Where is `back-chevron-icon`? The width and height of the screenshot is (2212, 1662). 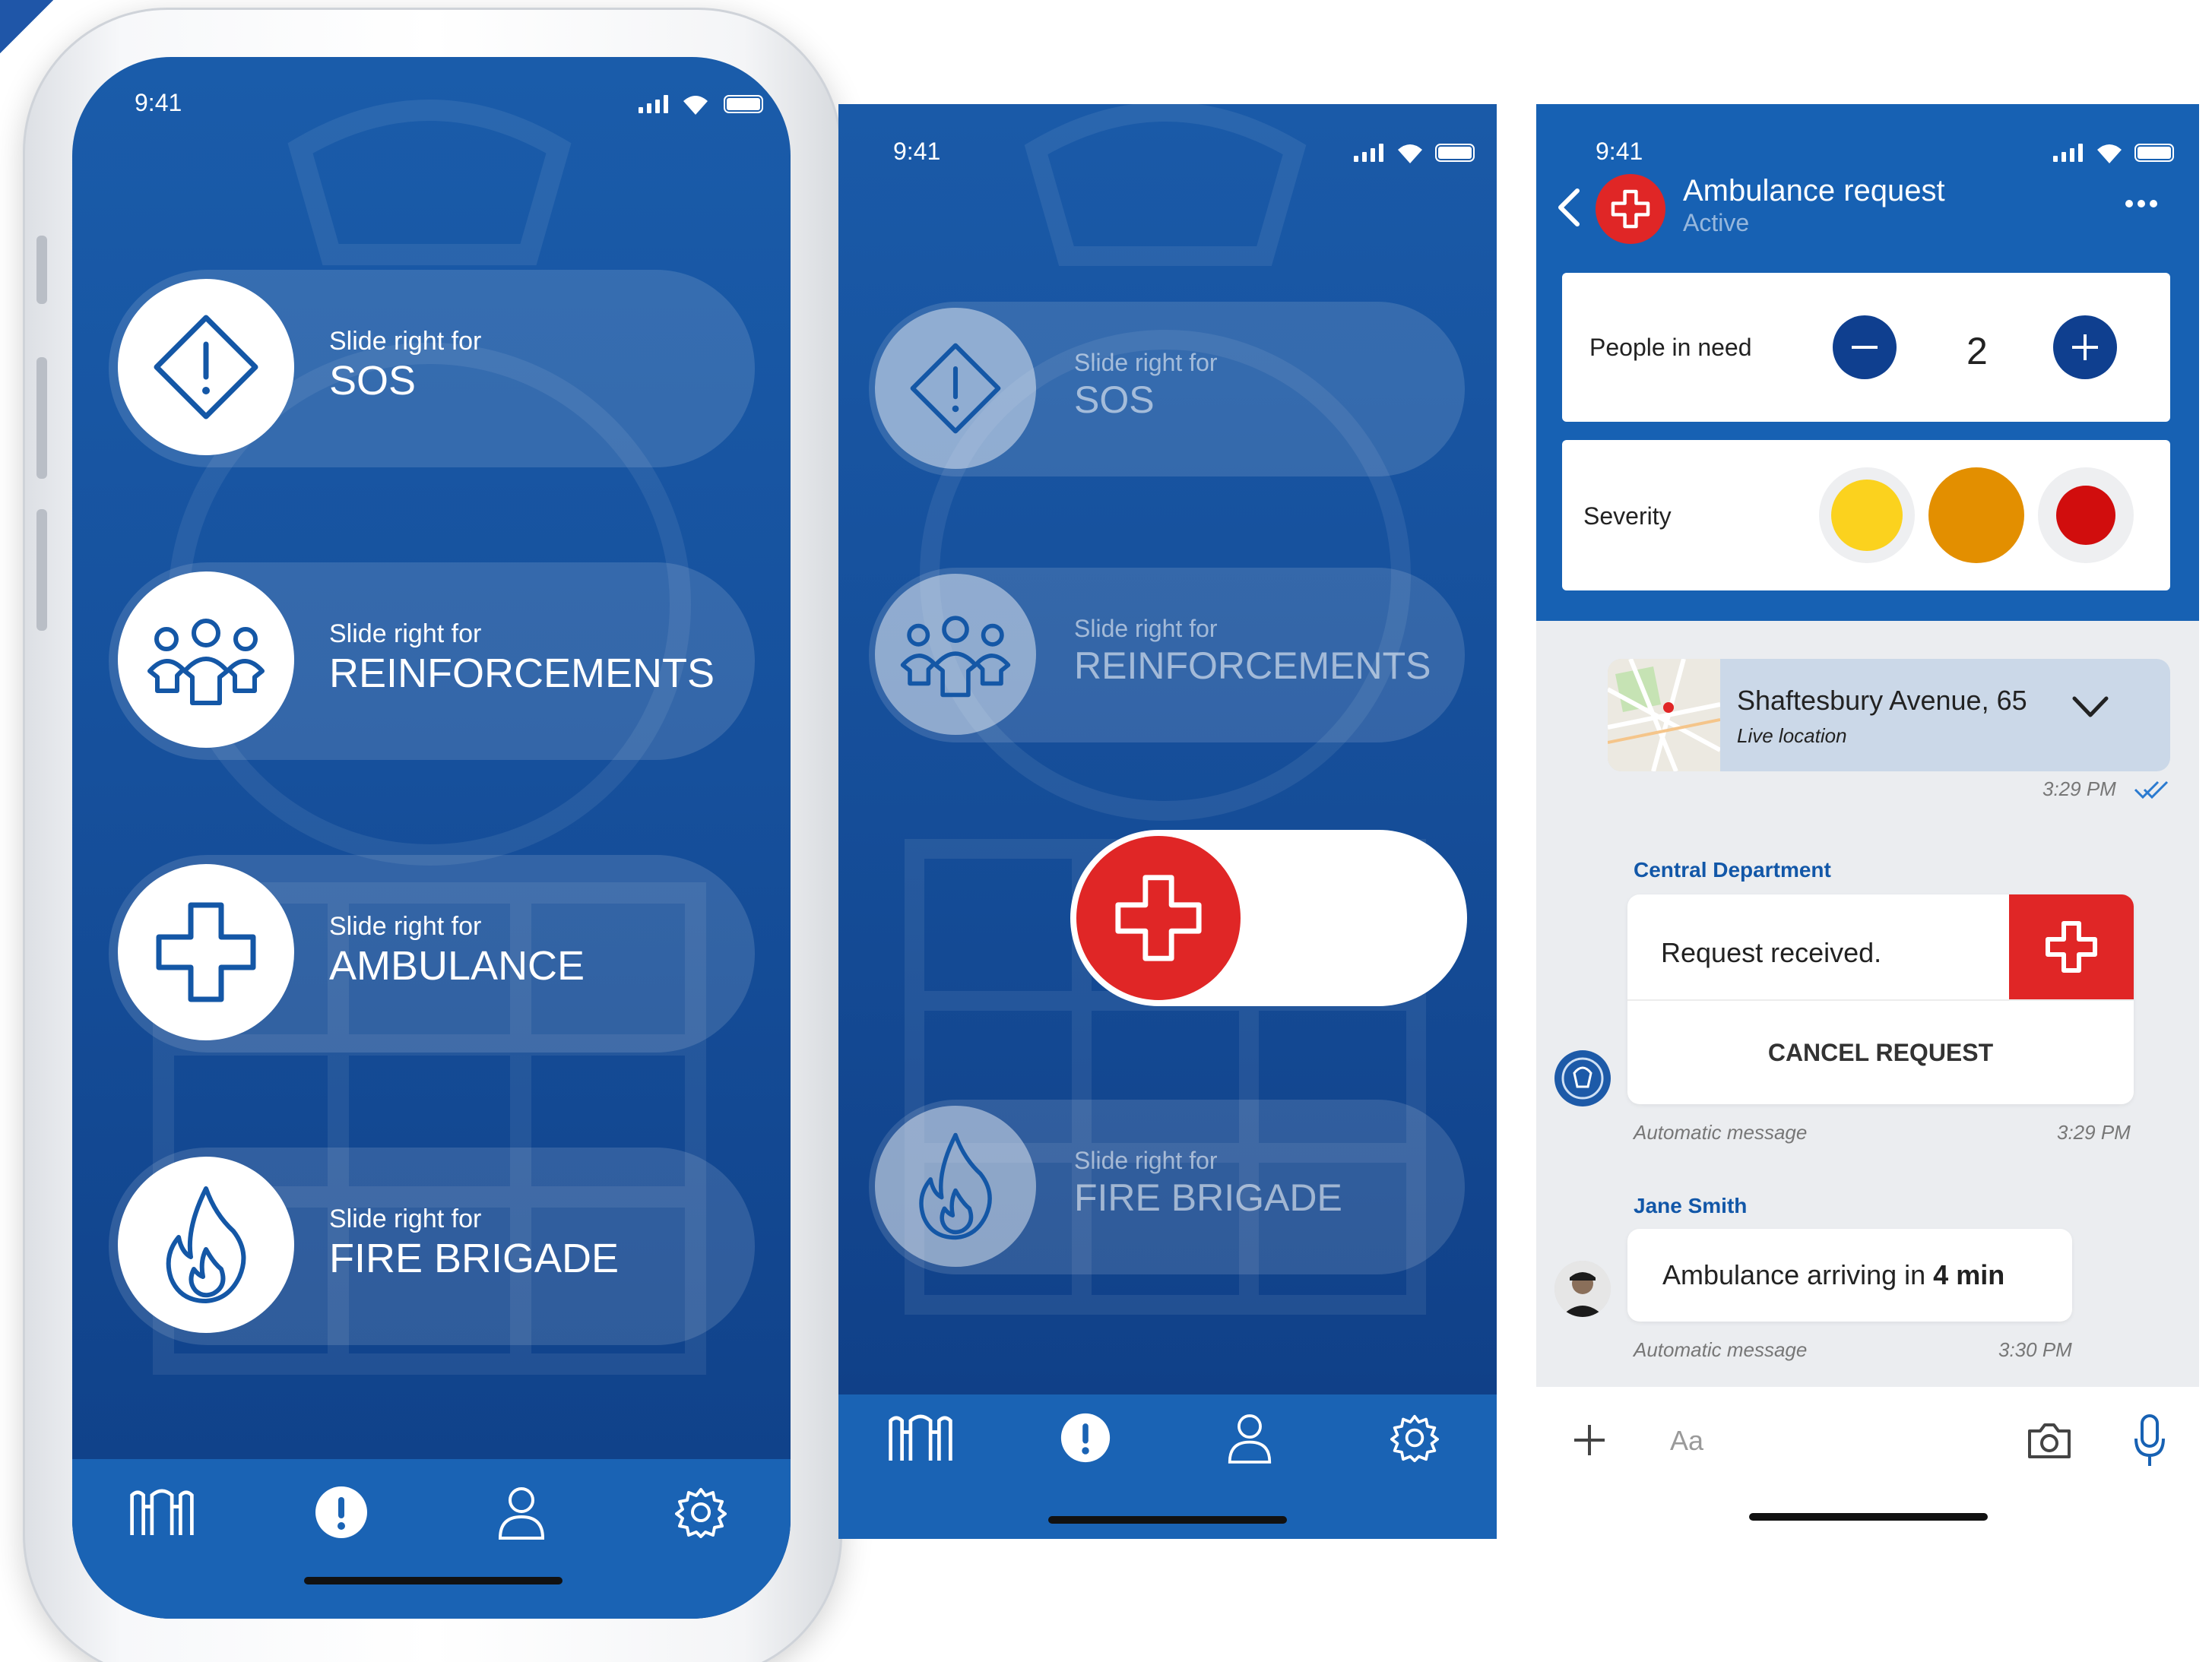
back-chevron-icon is located at coordinates (1568, 208).